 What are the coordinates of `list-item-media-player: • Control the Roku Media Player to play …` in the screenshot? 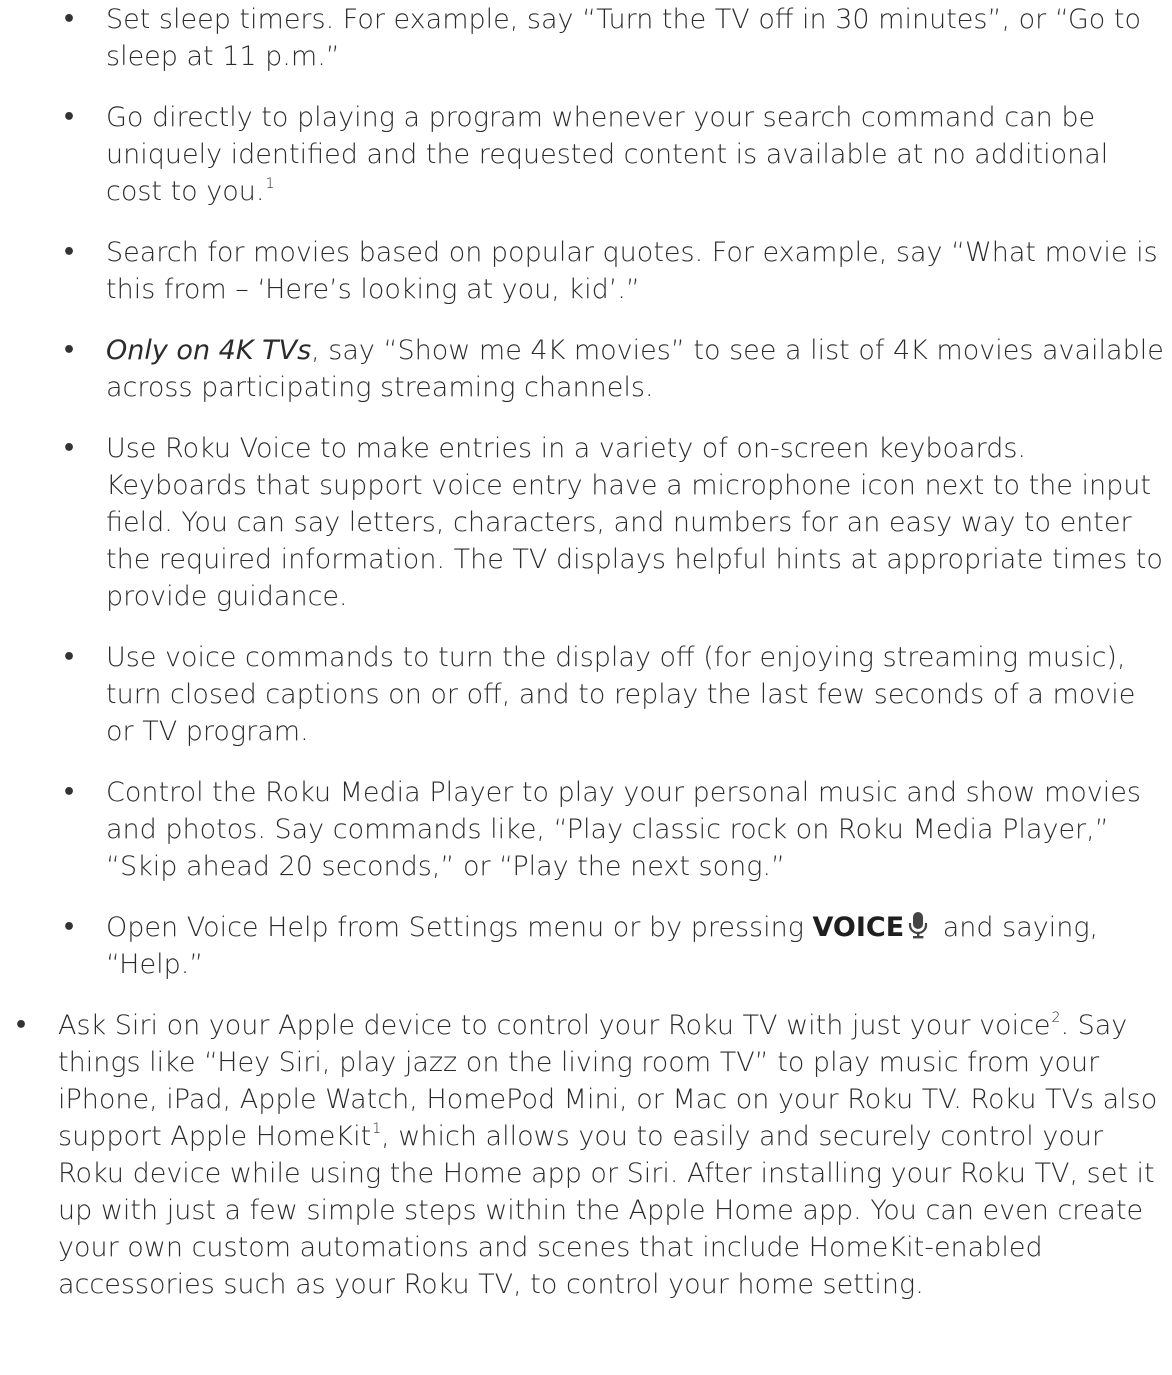 It's located at (586, 829).